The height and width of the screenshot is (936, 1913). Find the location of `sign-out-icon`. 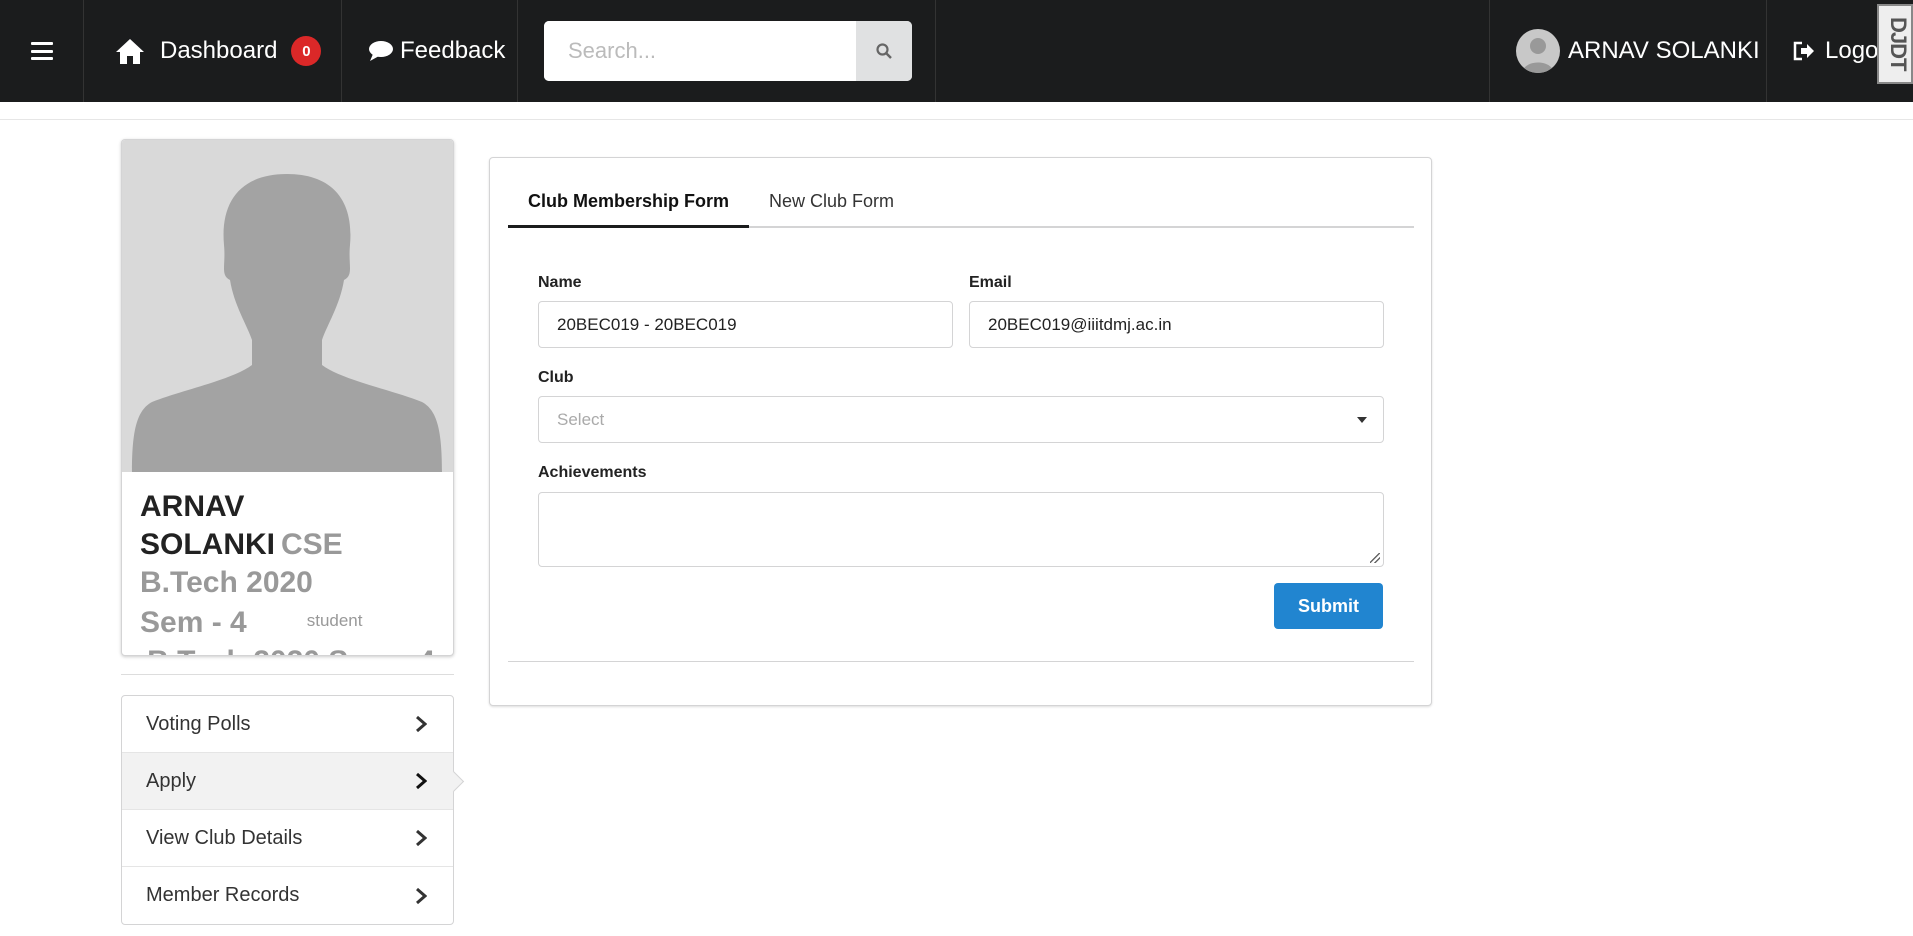

sign-out-icon is located at coordinates (1803, 51).